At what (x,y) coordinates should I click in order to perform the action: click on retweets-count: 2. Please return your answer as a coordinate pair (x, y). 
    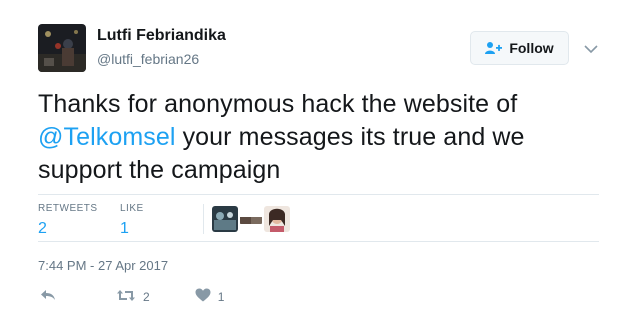
    Looking at the image, I should click on (42, 228).